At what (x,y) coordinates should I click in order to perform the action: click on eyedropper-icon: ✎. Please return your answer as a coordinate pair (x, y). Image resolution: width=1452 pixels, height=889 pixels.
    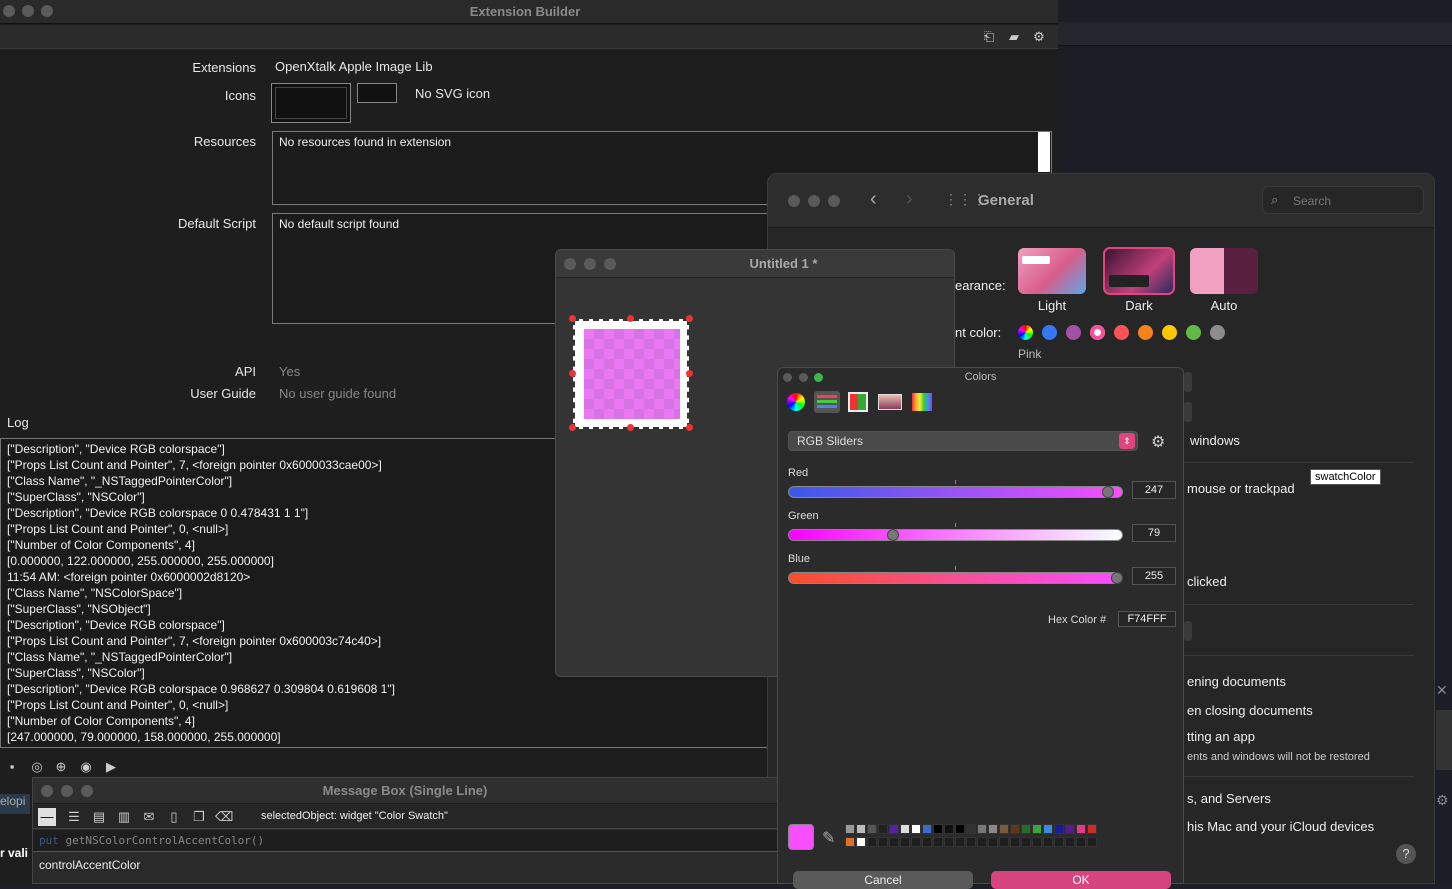
    Looking at the image, I should click on (828, 838).